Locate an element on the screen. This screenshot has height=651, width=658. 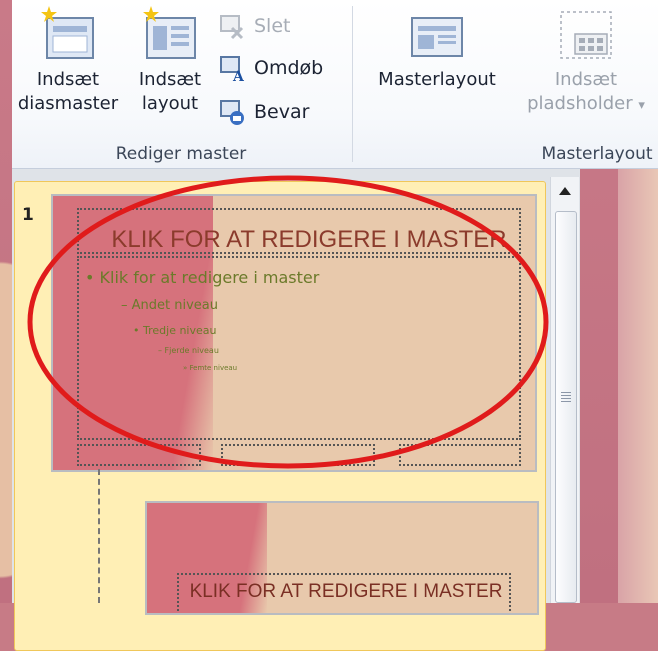
insert-placeholder-button: Indsæt pladsholder ▾ is located at coordinates (586, 61).